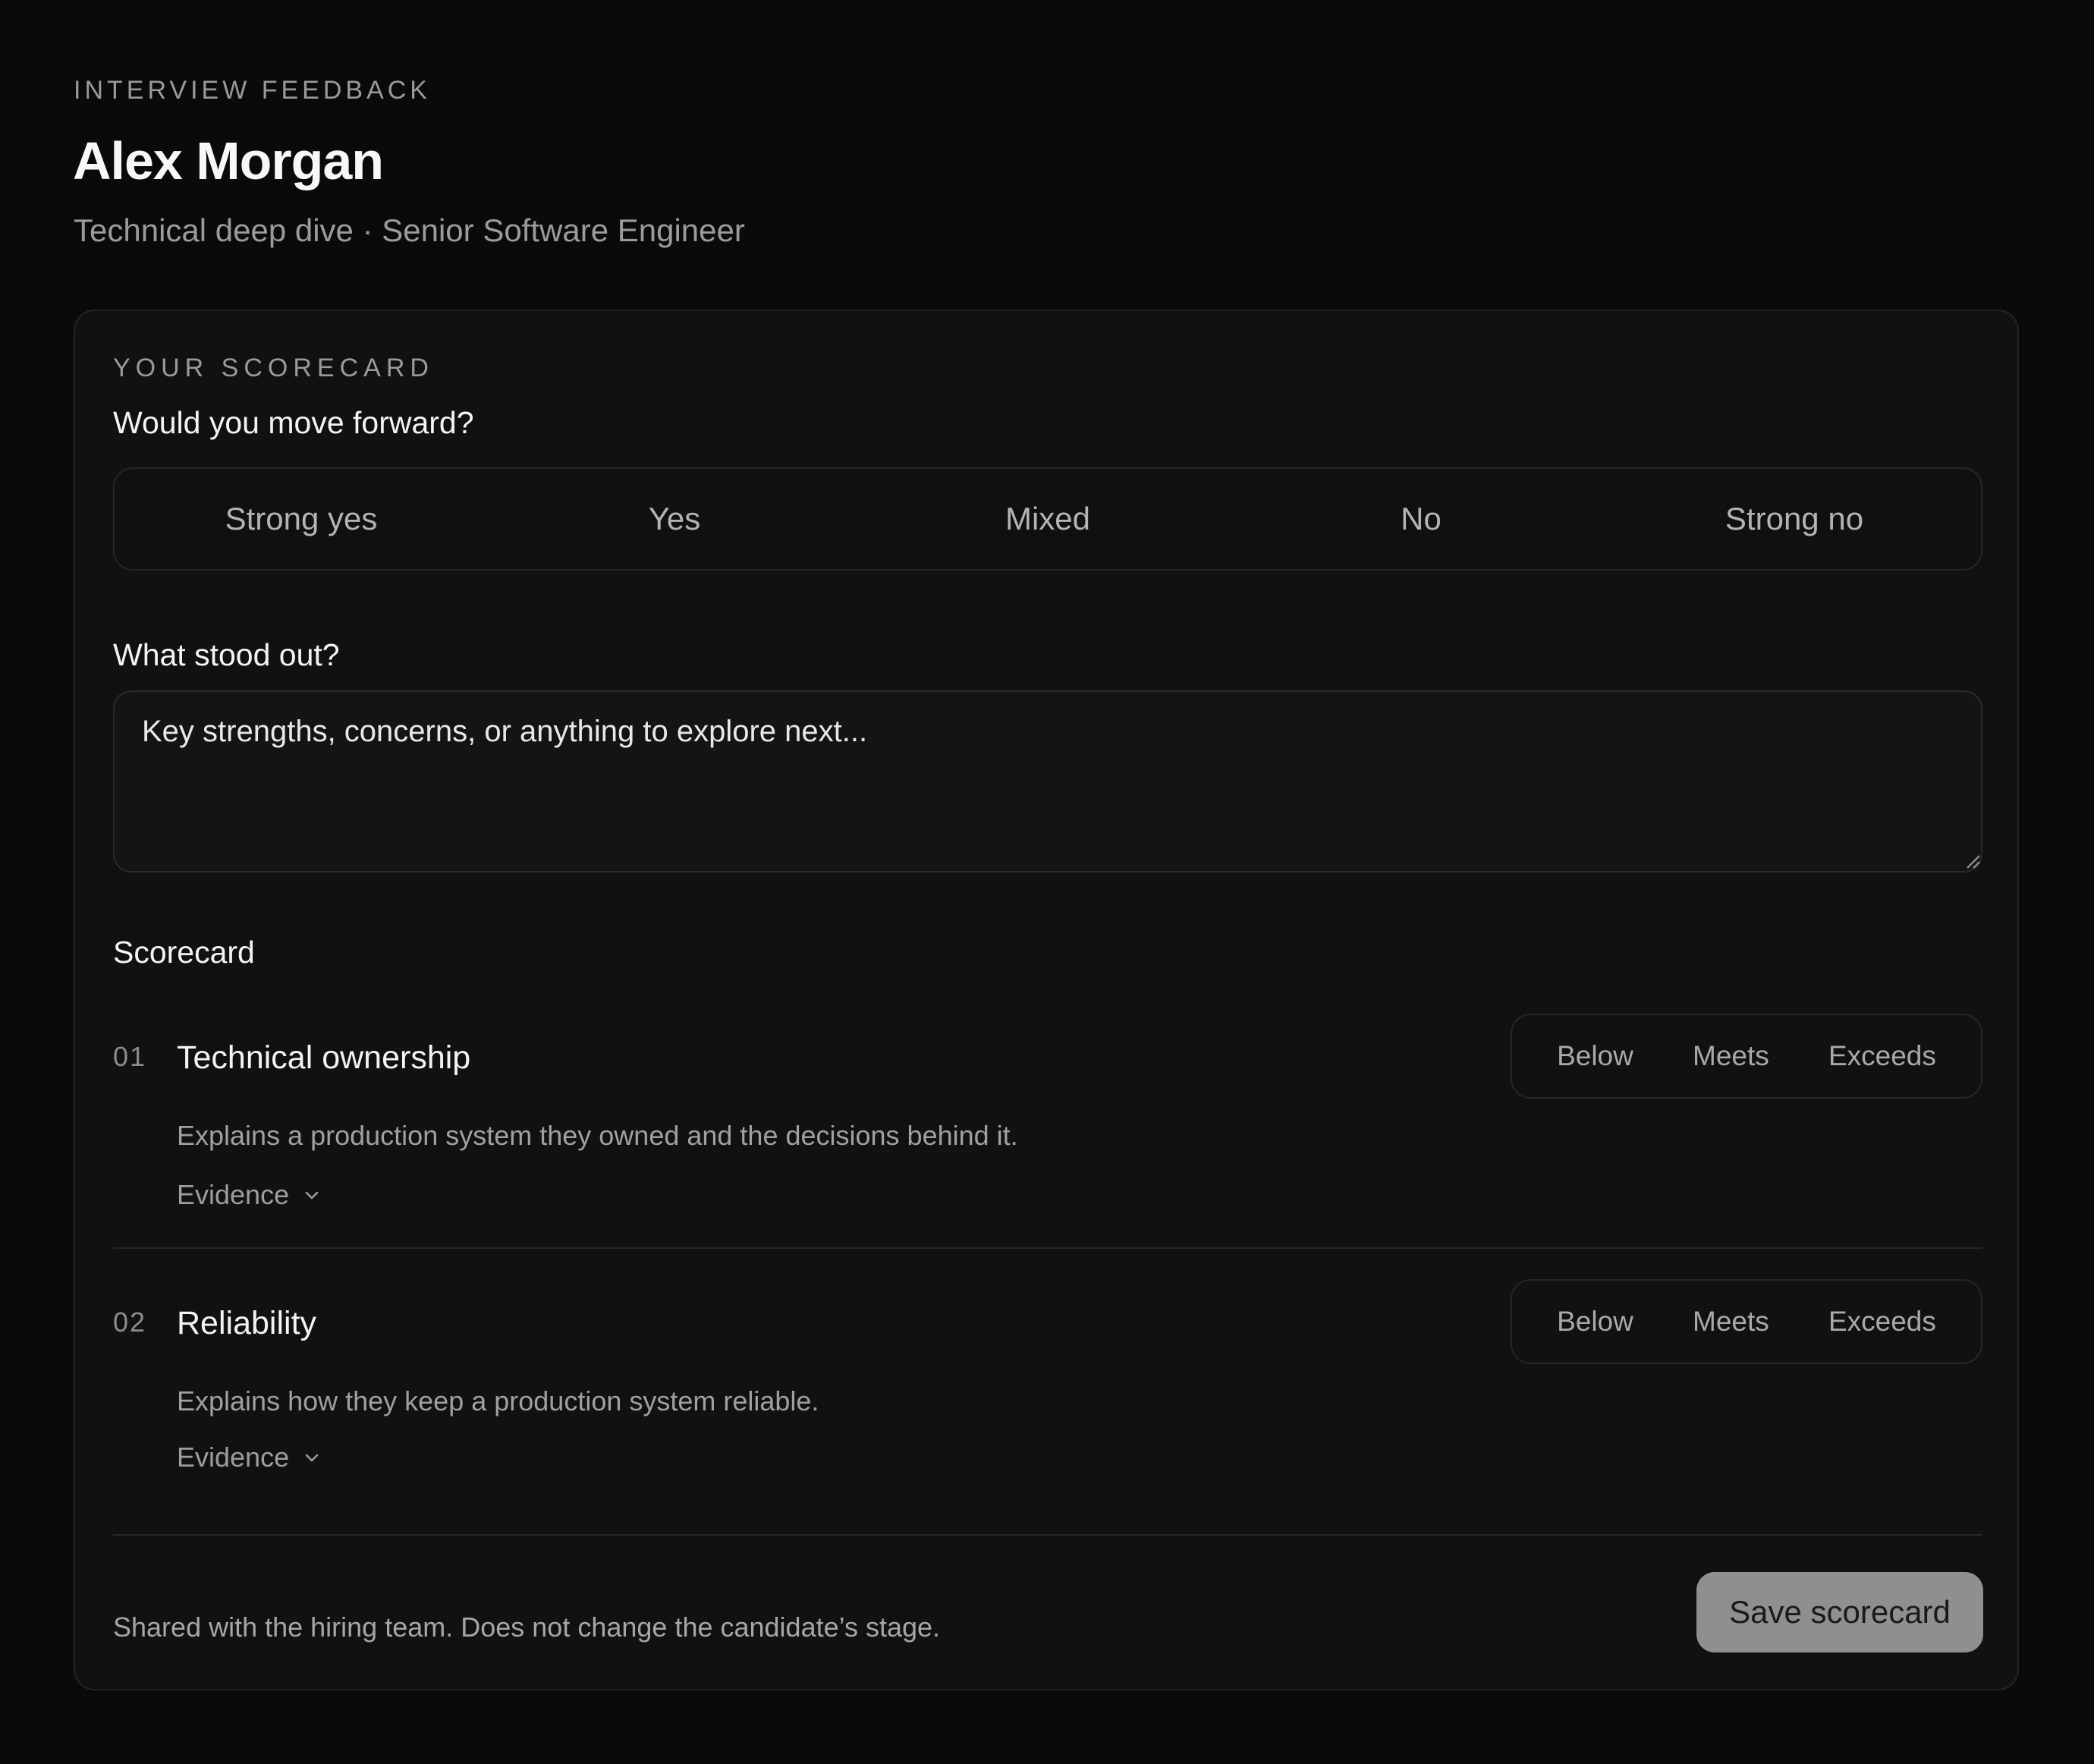 Image resolution: width=2094 pixels, height=1764 pixels. Describe the element at coordinates (1421, 519) in the screenshot. I see `recommendation-option-no: No` at that location.